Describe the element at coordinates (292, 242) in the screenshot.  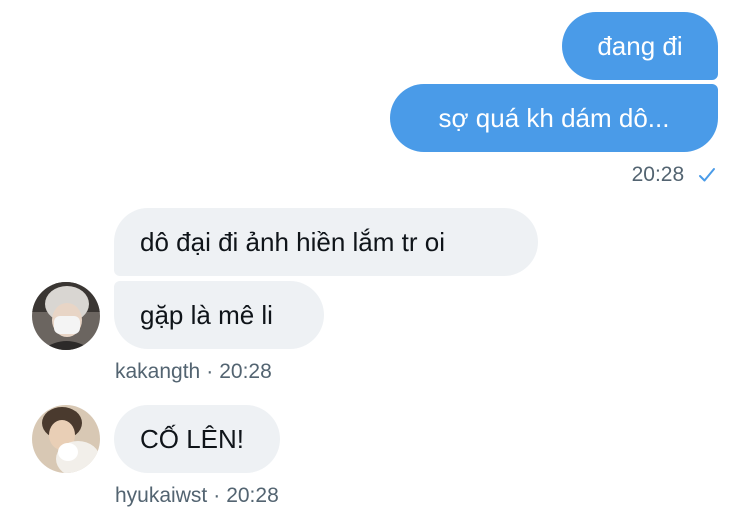
I see `message-text: dô đại đi ảnh hiền lắm tr oi` at that location.